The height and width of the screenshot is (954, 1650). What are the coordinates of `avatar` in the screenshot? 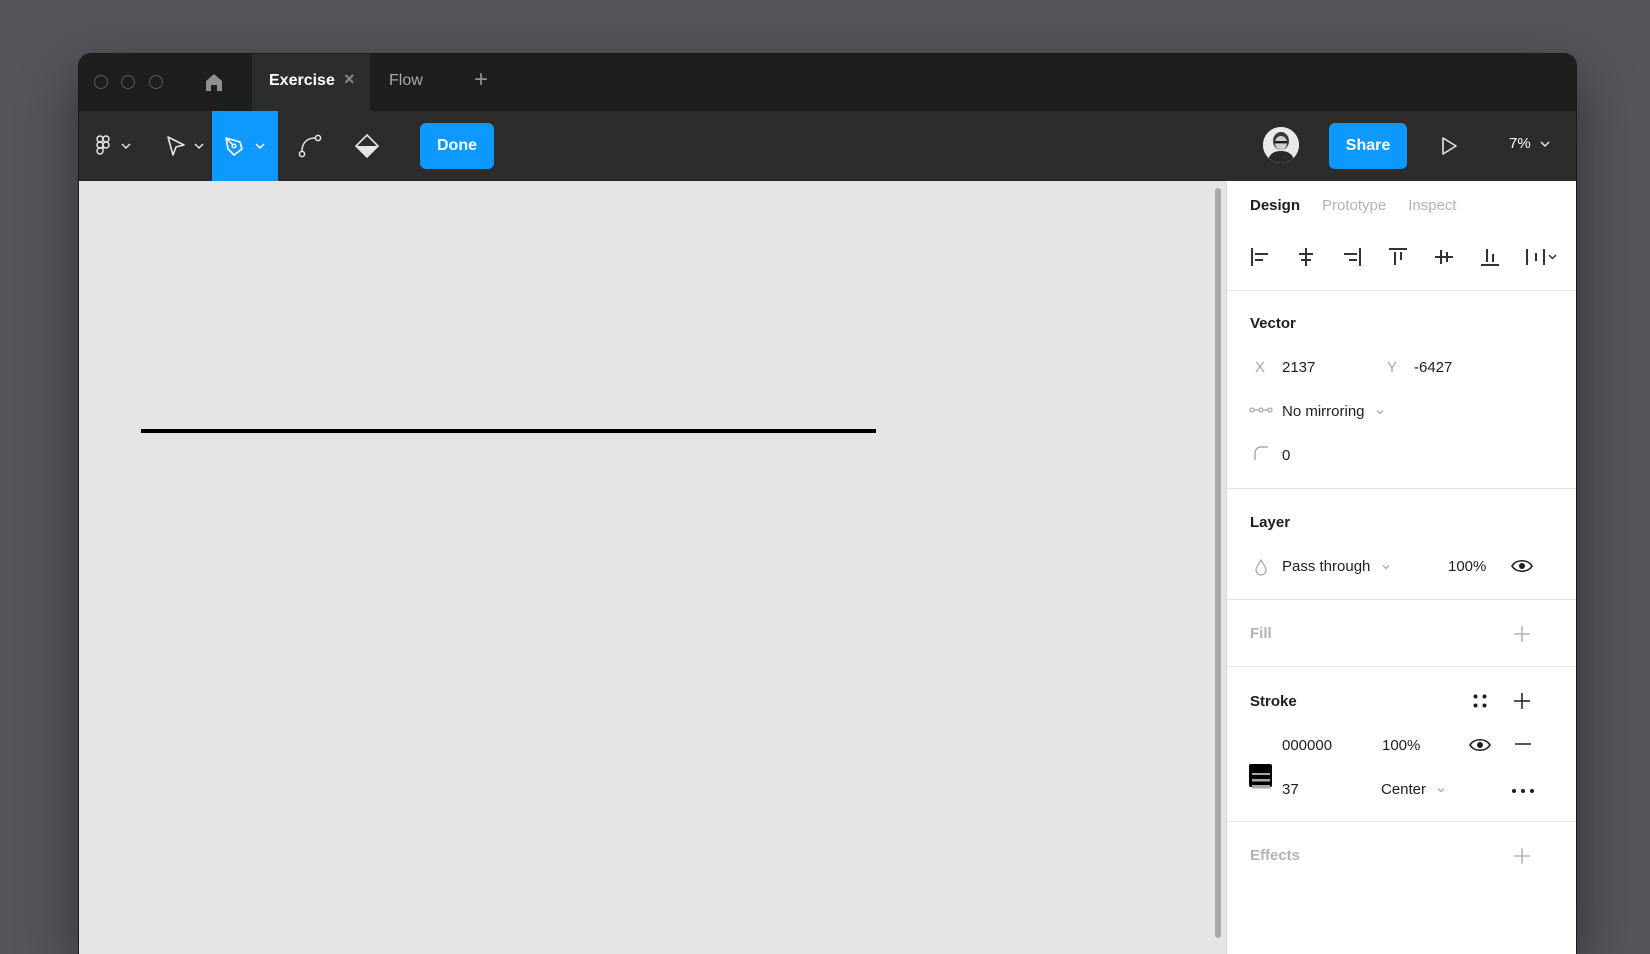 It's located at (1281, 145).